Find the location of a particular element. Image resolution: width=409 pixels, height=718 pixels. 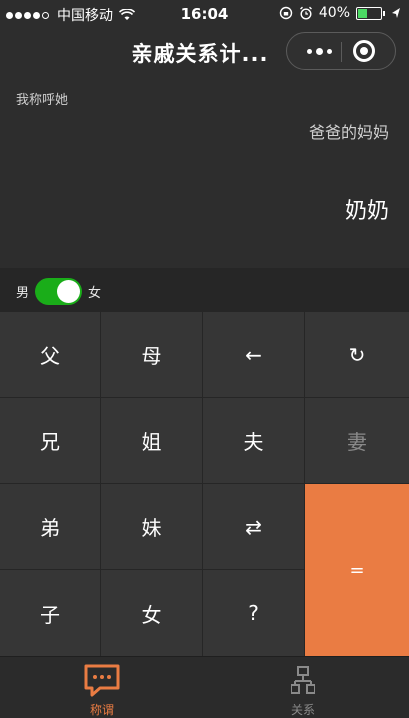

relation-input-text: 爸爸的妈妈 is located at coordinates (348, 132).